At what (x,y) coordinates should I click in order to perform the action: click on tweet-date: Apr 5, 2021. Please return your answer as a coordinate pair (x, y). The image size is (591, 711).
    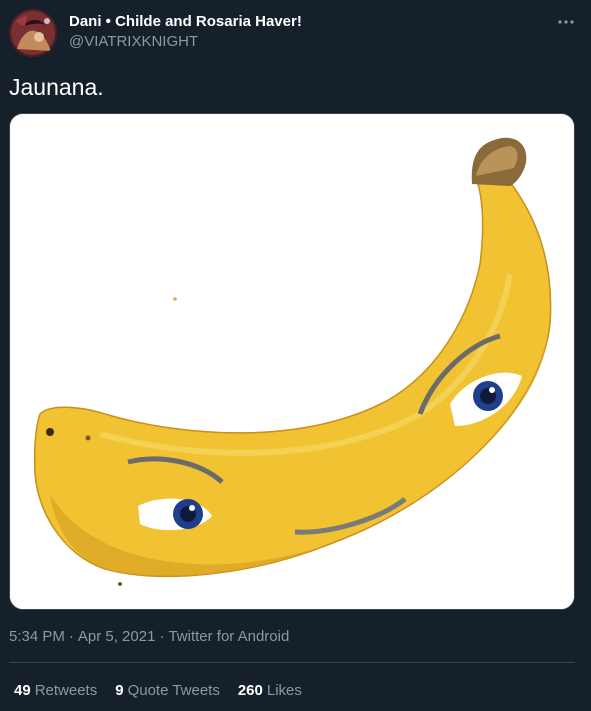
    Looking at the image, I should click on (117, 636).